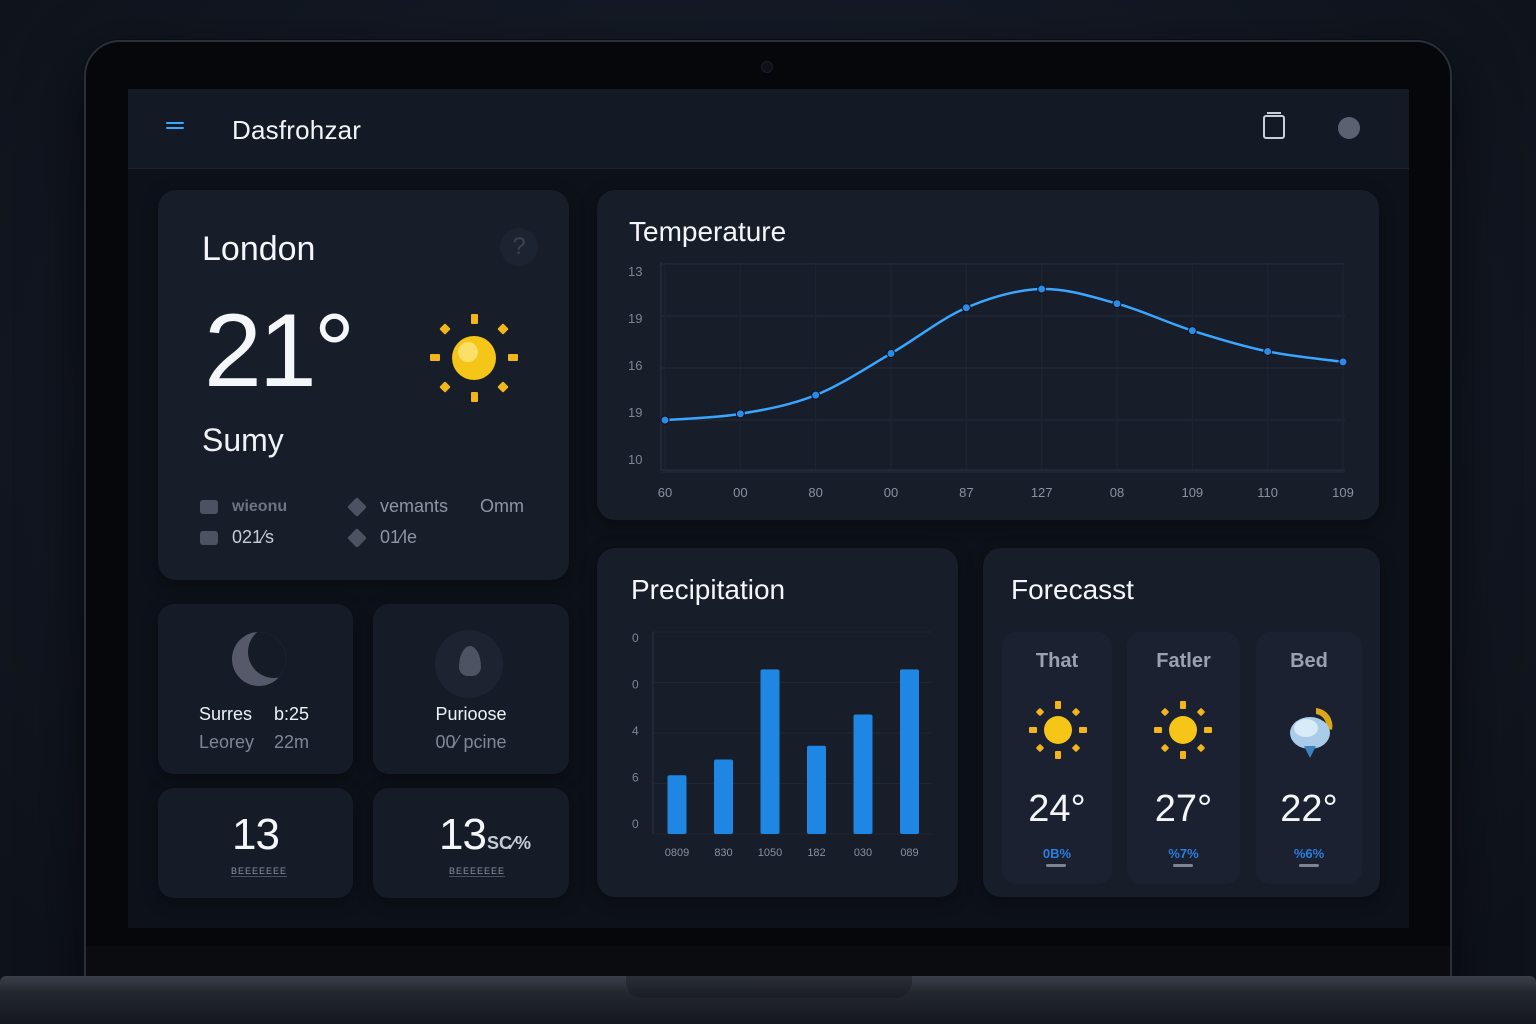  What do you see at coordinates (1057, 853) in the screenshot?
I see `day-precip: 0B%` at bounding box center [1057, 853].